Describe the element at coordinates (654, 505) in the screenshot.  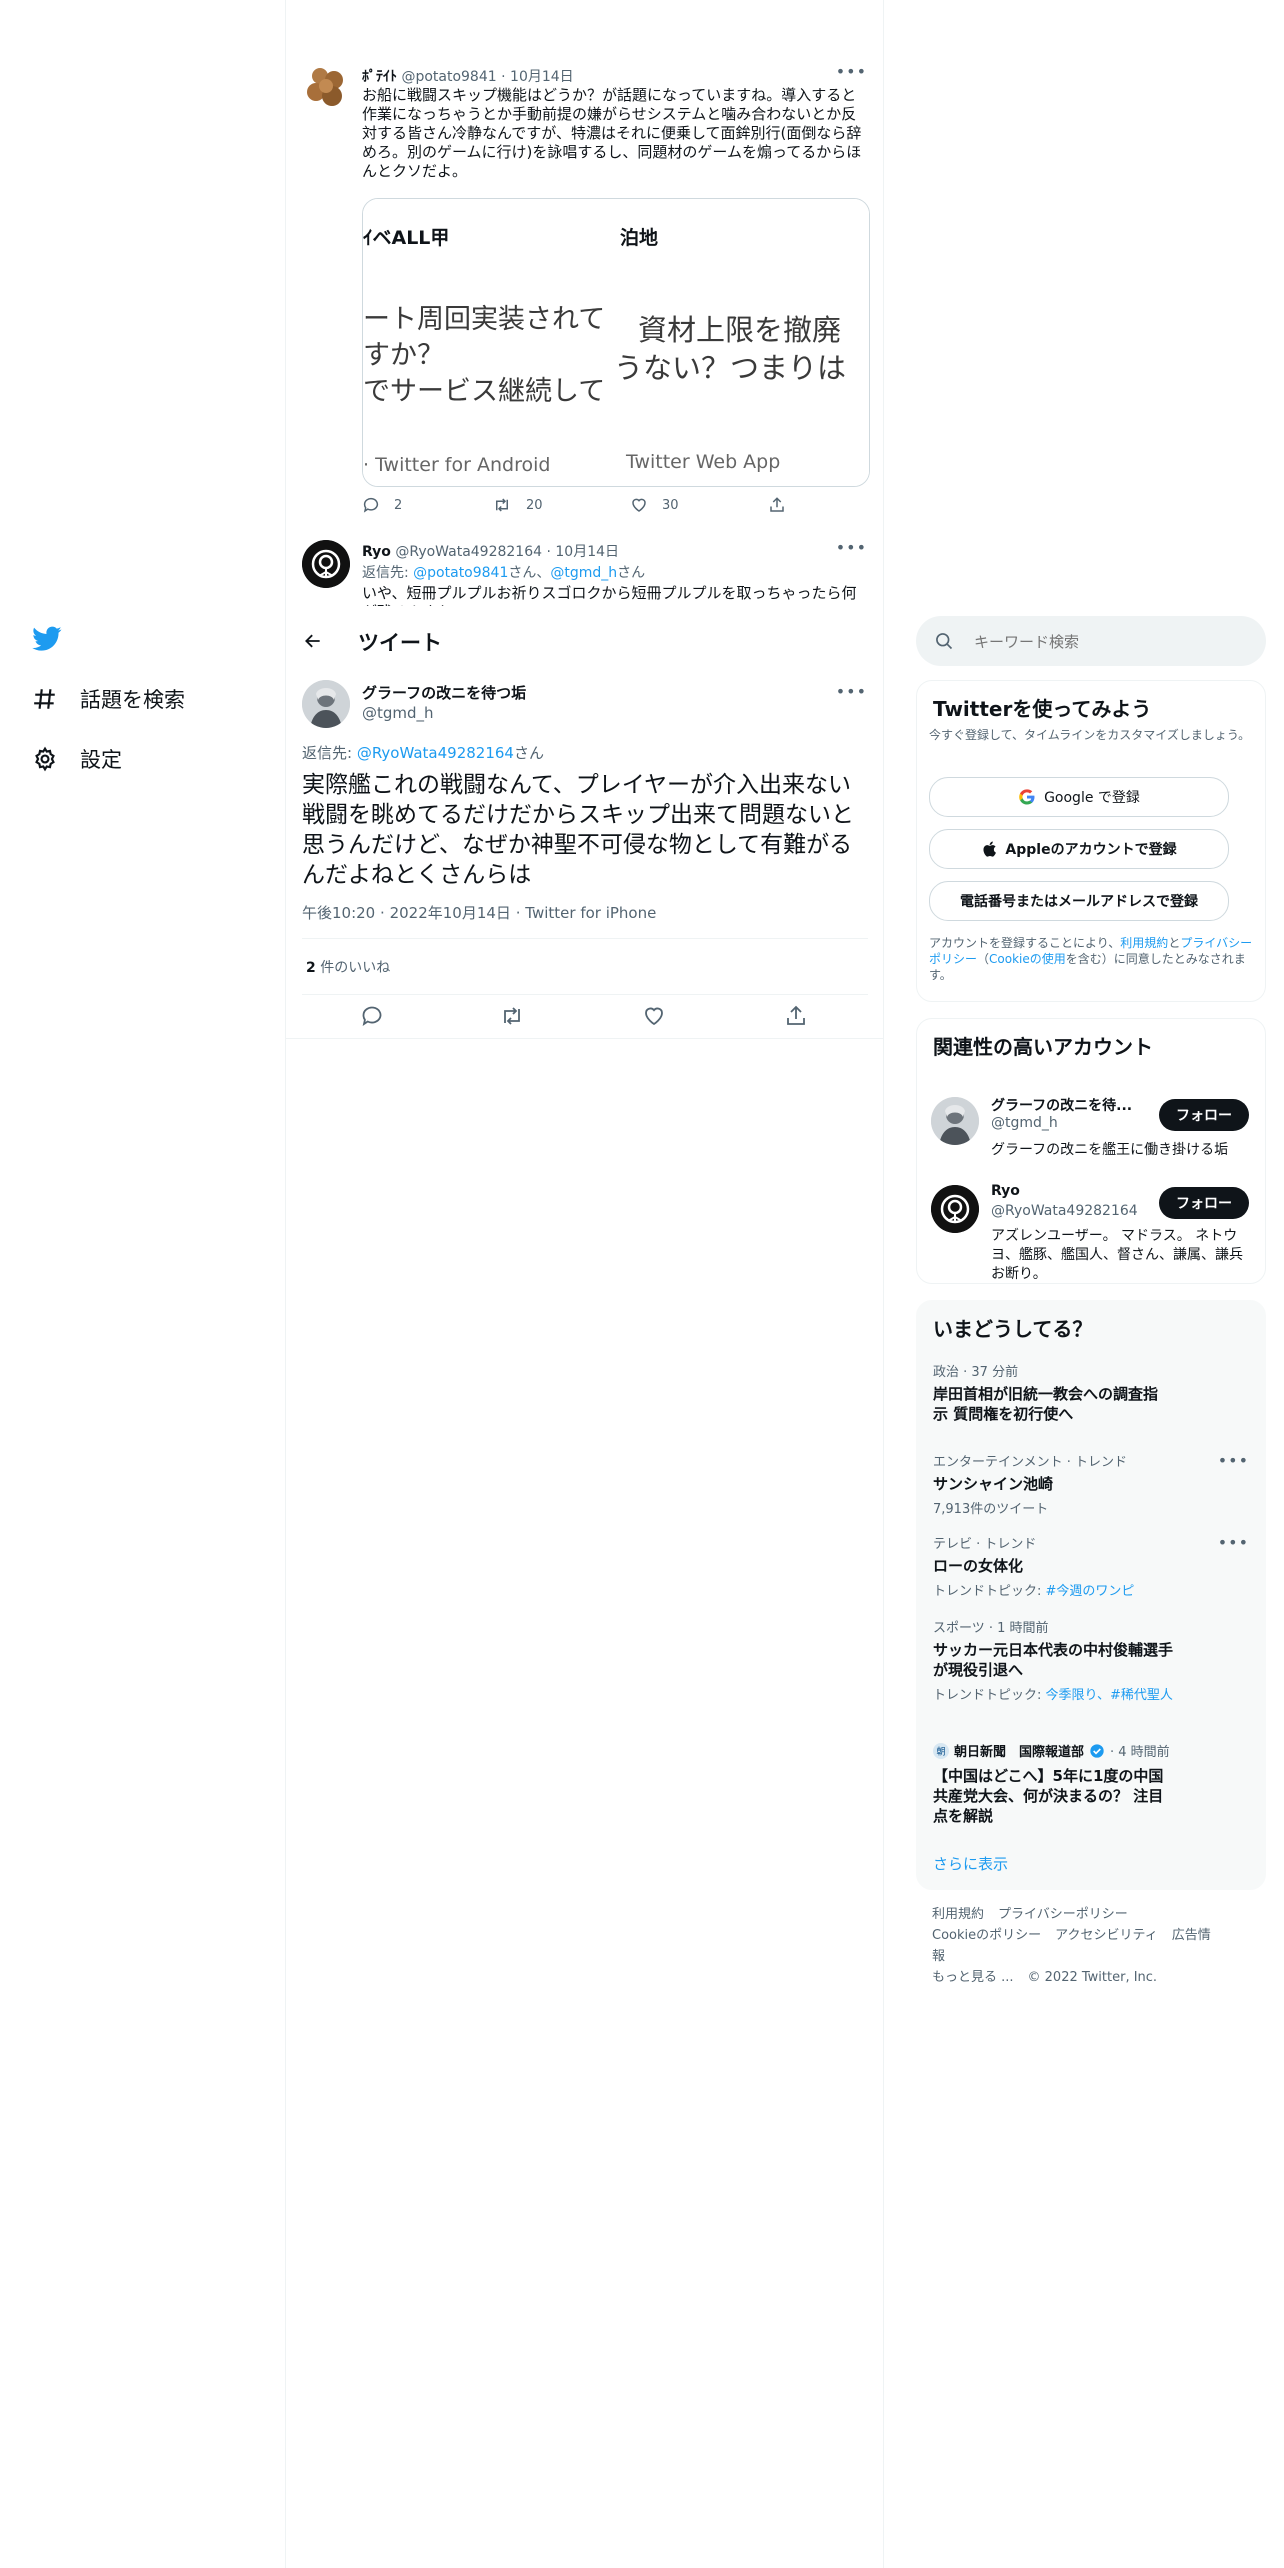
I see `like-button: 30` at that location.